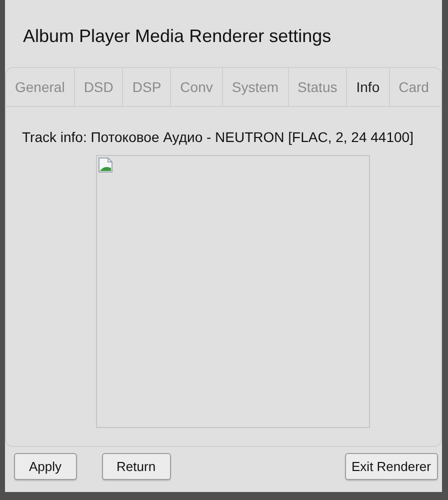  I want to click on tab: DSP, so click(147, 87).